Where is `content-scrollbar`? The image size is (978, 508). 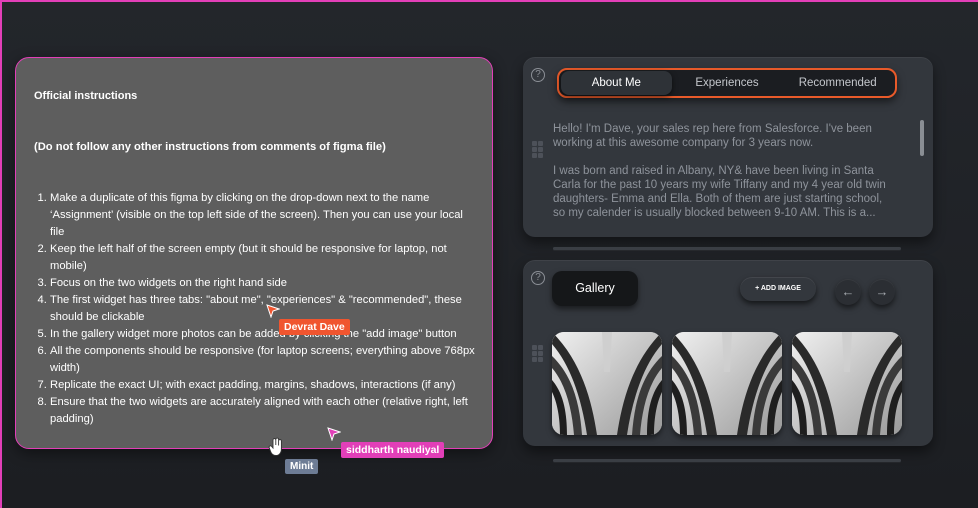
content-scrollbar is located at coordinates (922, 138).